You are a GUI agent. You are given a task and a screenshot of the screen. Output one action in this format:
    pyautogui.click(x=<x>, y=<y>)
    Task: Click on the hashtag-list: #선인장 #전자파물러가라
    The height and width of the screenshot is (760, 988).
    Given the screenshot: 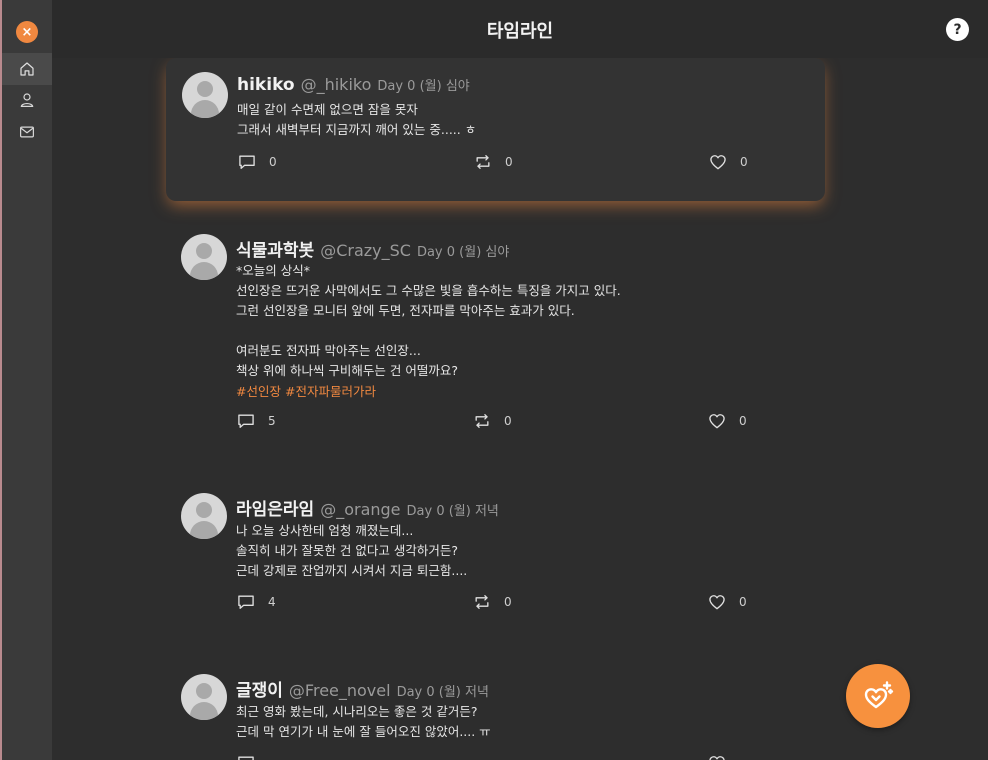 What is the action you would take?
    pyautogui.click(x=308, y=390)
    